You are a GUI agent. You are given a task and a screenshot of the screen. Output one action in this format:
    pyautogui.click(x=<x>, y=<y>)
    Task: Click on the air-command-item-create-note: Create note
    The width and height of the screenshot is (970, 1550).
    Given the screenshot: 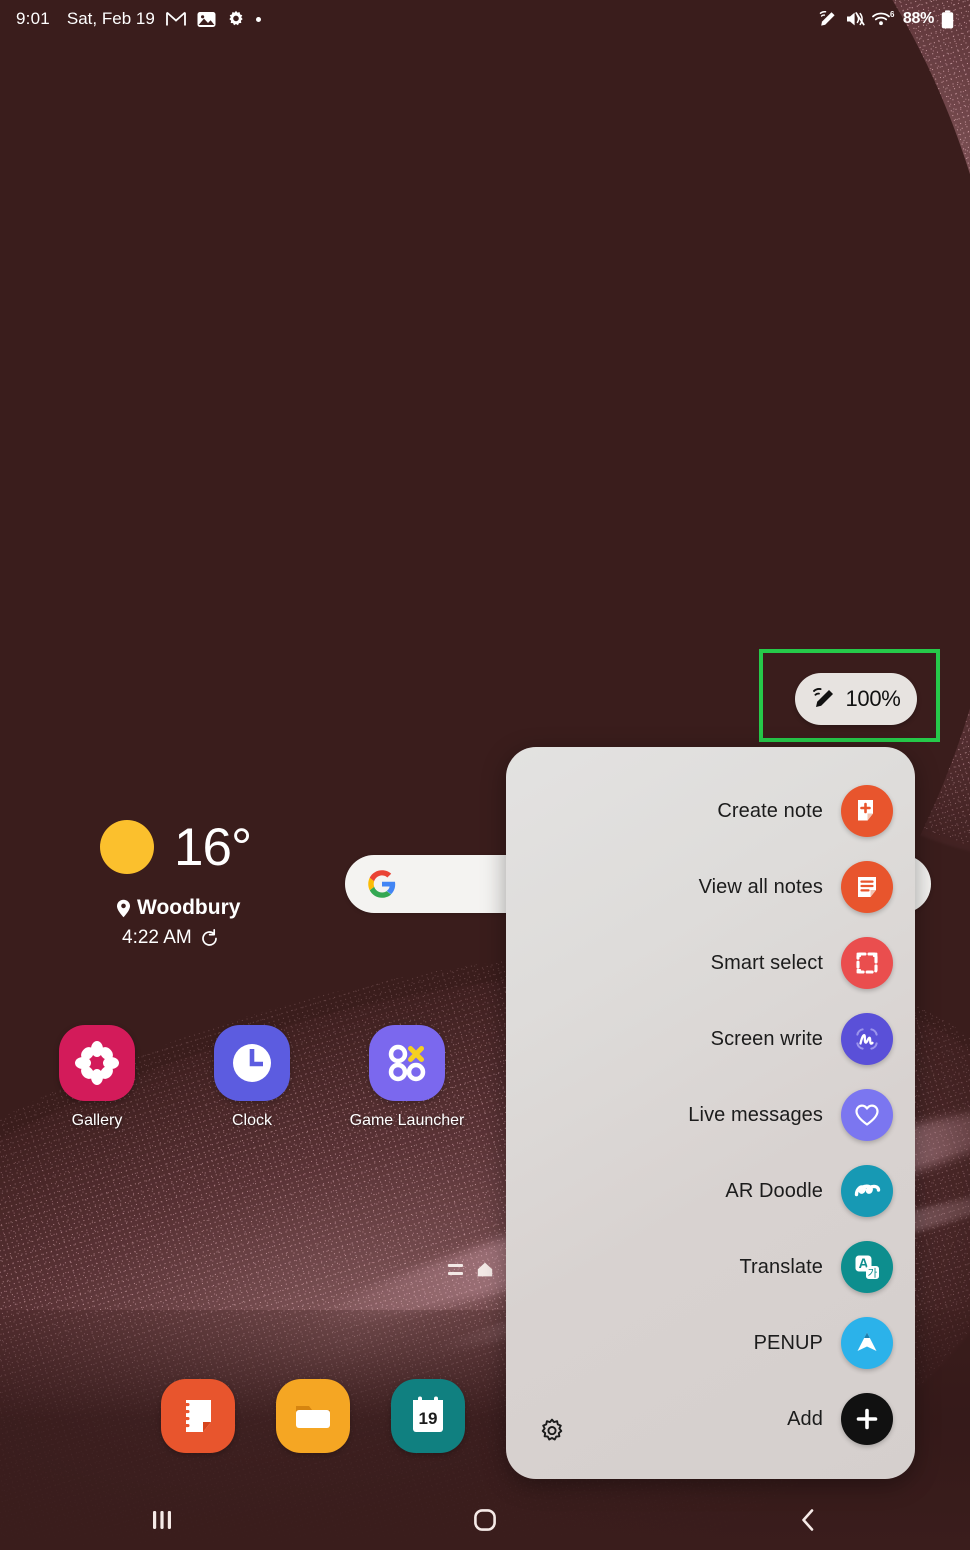 What is the action you would take?
    pyautogui.click(x=805, y=811)
    